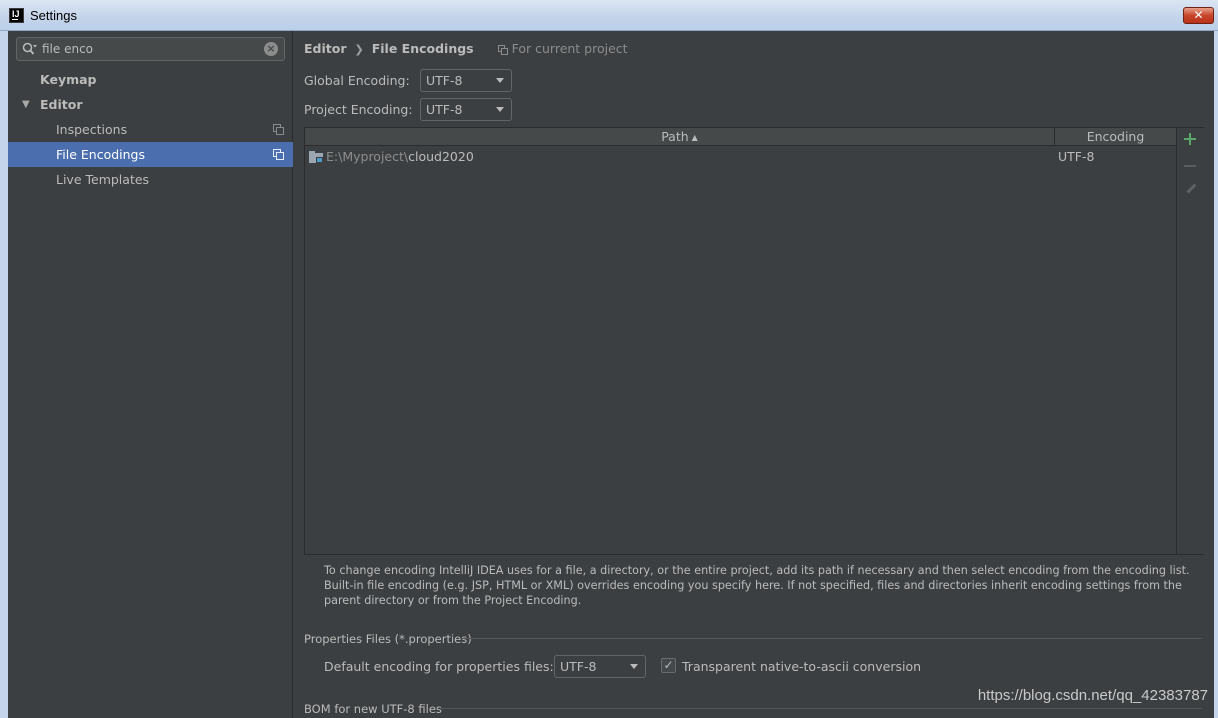  What do you see at coordinates (1190, 139) in the screenshot?
I see `add-icon` at bounding box center [1190, 139].